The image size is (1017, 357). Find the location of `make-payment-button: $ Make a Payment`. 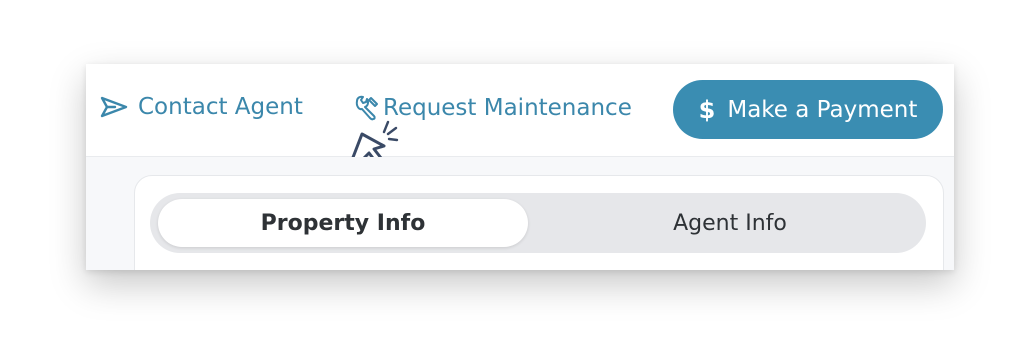

make-payment-button: $ Make a Payment is located at coordinates (808, 109).